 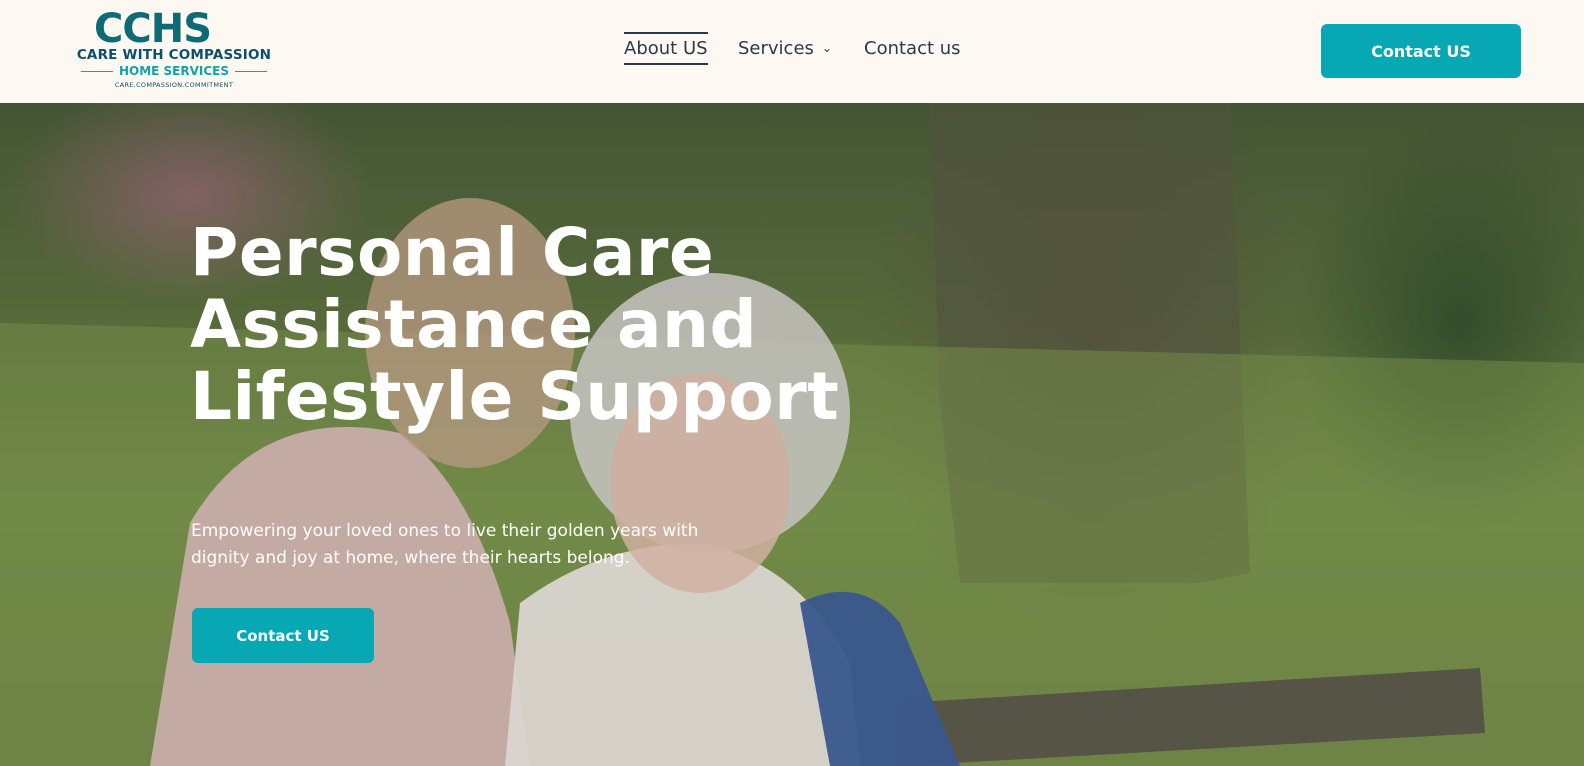 I want to click on nav-item-about-us: About US, so click(x=666, y=48).